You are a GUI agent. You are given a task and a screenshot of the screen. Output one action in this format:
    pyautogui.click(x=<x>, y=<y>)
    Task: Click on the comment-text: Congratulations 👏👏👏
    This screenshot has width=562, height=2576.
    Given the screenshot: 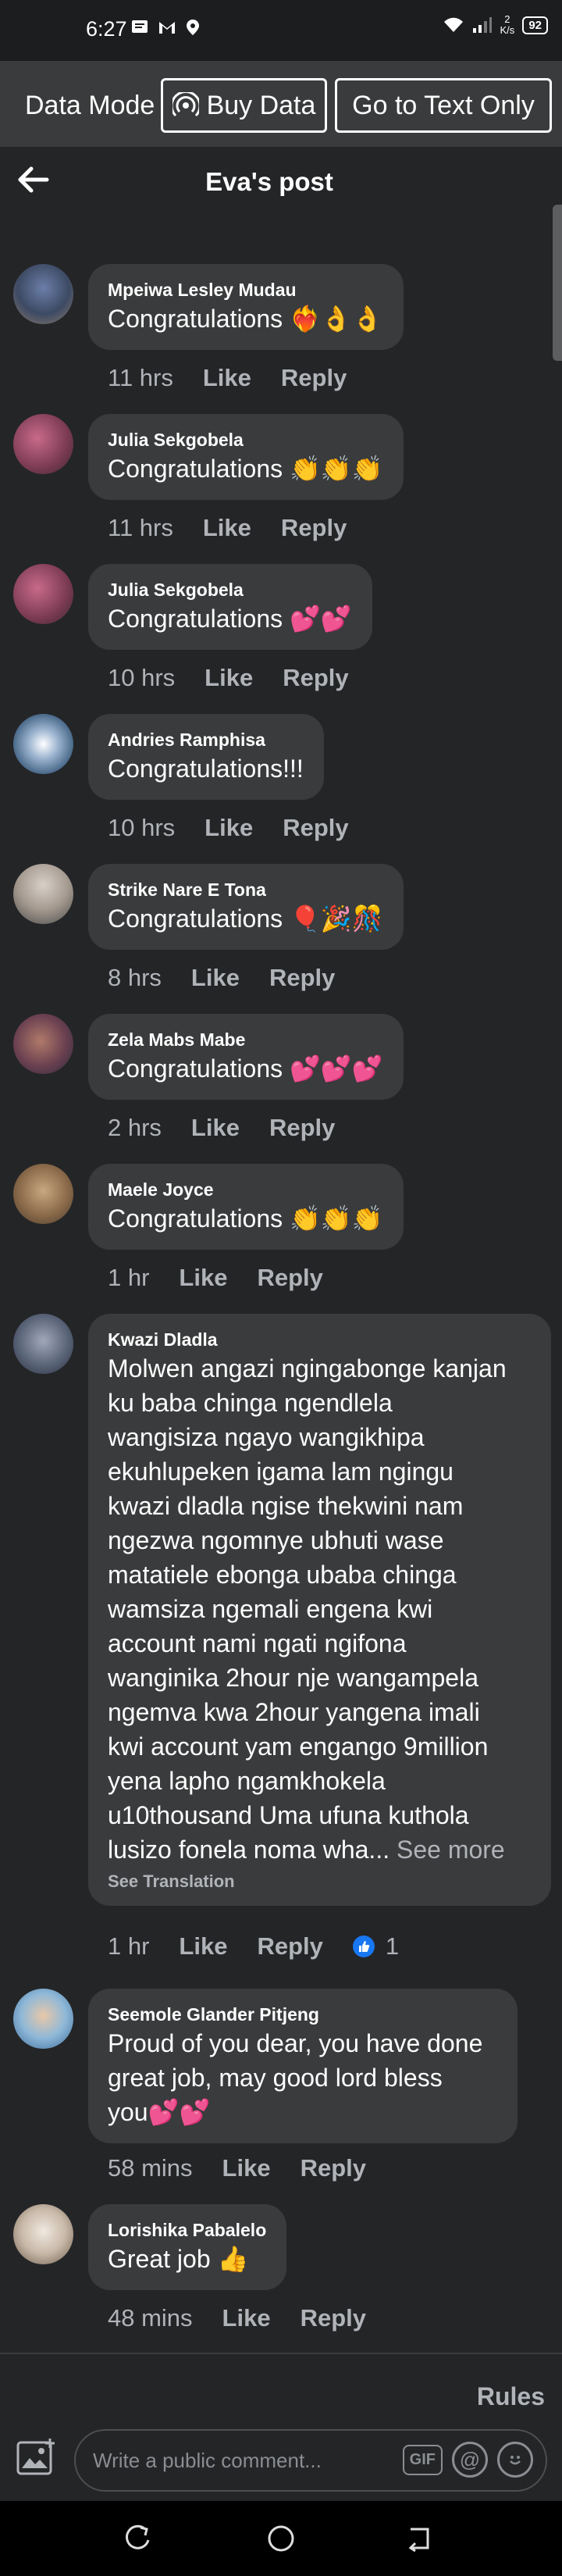 What is the action you would take?
    pyautogui.click(x=245, y=1218)
    